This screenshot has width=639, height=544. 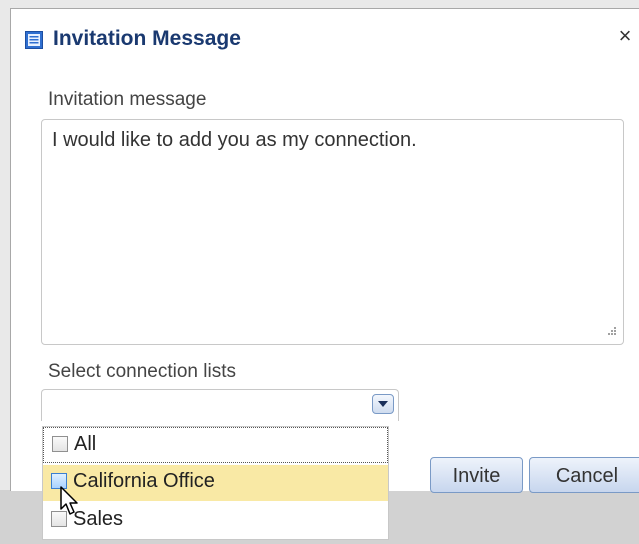 I want to click on list-option-sales: Sales, so click(x=215, y=521).